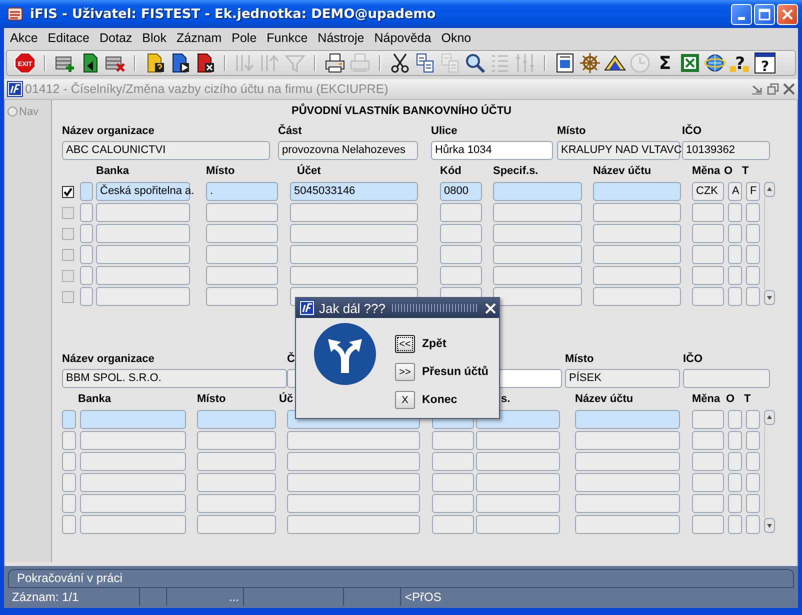 The width and height of the screenshot is (802, 615). Describe the element at coordinates (290, 131) in the screenshot. I see `field-label: Část` at that location.